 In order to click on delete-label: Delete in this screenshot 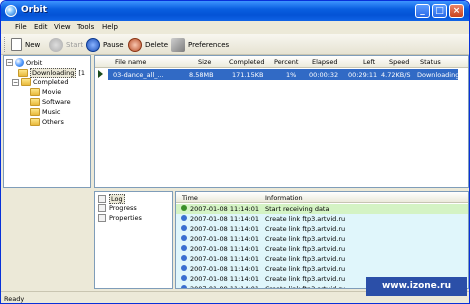, I will do `click(156, 44)`.